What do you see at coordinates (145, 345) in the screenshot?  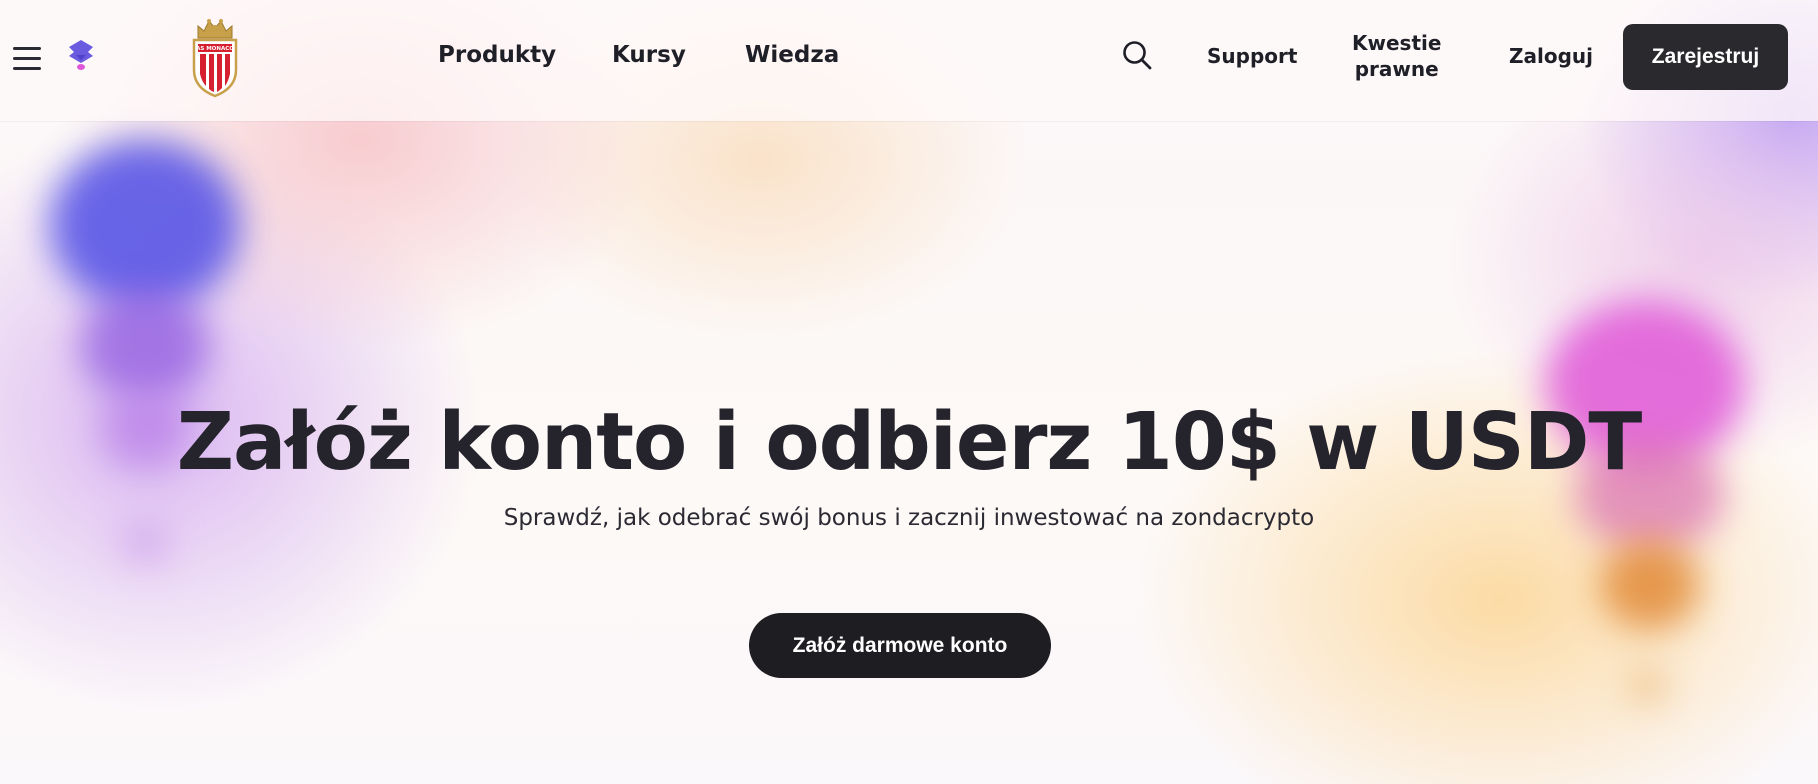 I see `decor-blob-purple-medium` at bounding box center [145, 345].